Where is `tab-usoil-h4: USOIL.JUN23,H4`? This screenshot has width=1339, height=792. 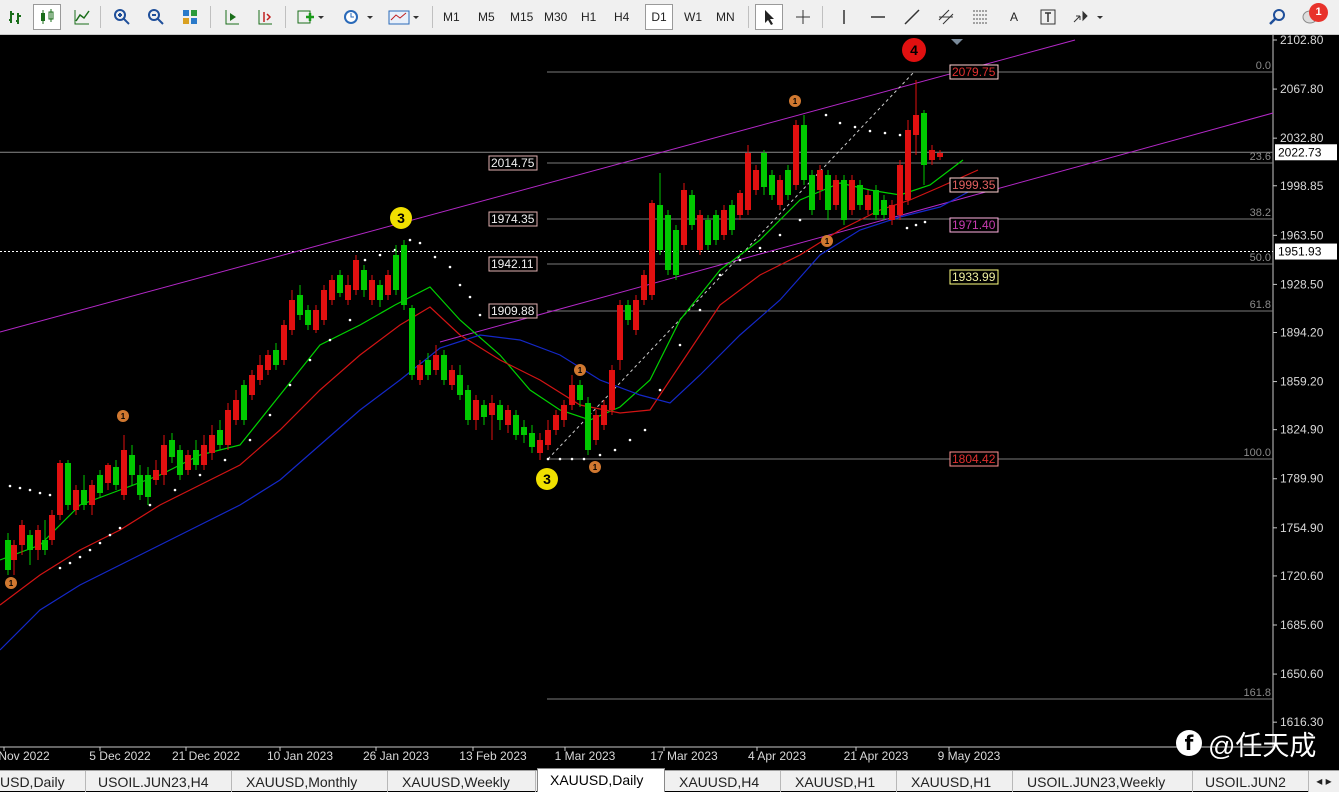 tab-usoil-h4: USOIL.JUN23,H4 is located at coordinates (159, 781).